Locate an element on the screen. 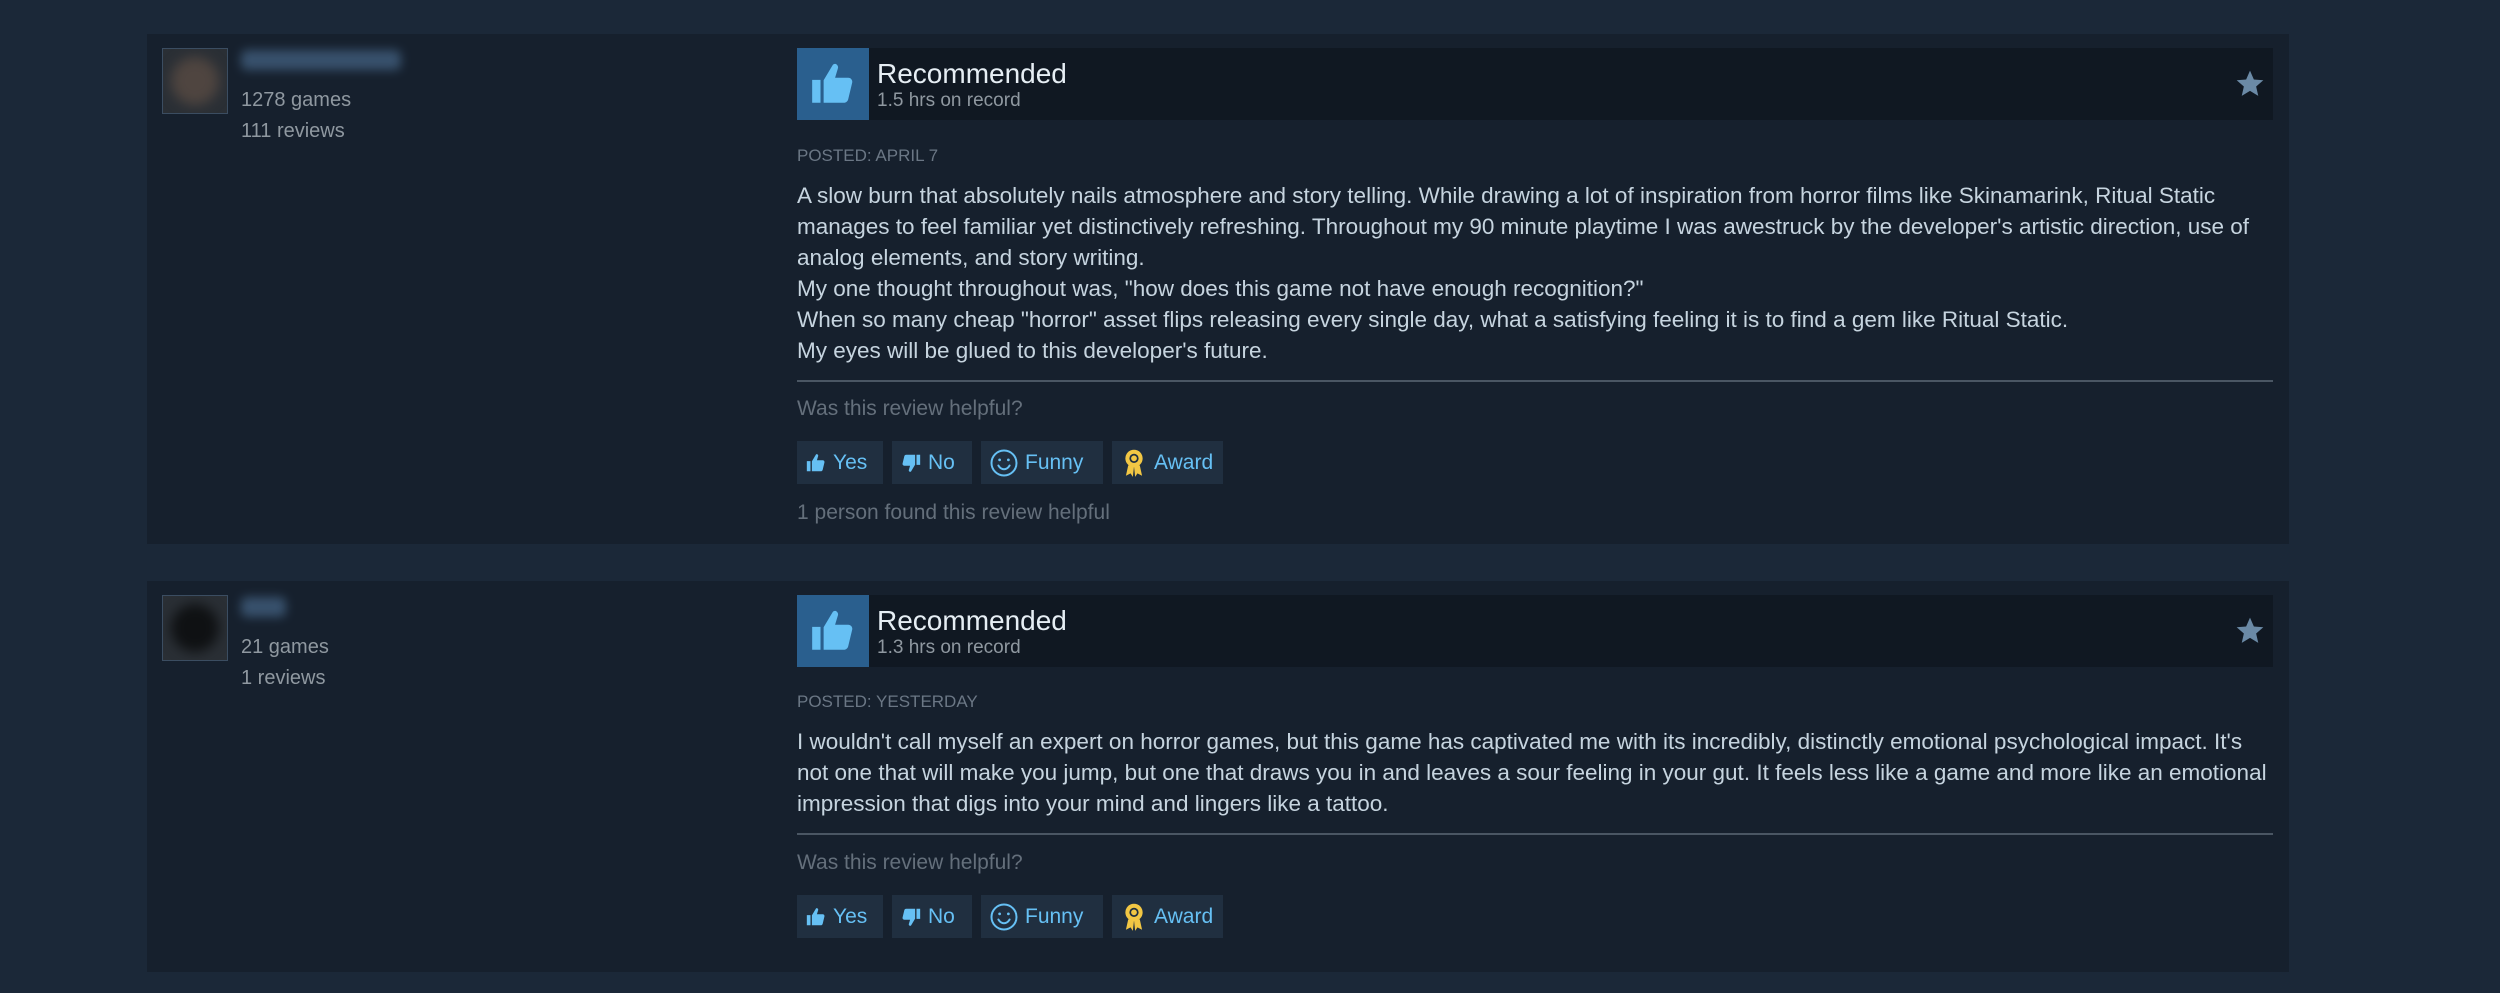 This screenshot has width=2500, height=993. posted-date: POSTED: YESTERDAY is located at coordinates (887, 701).